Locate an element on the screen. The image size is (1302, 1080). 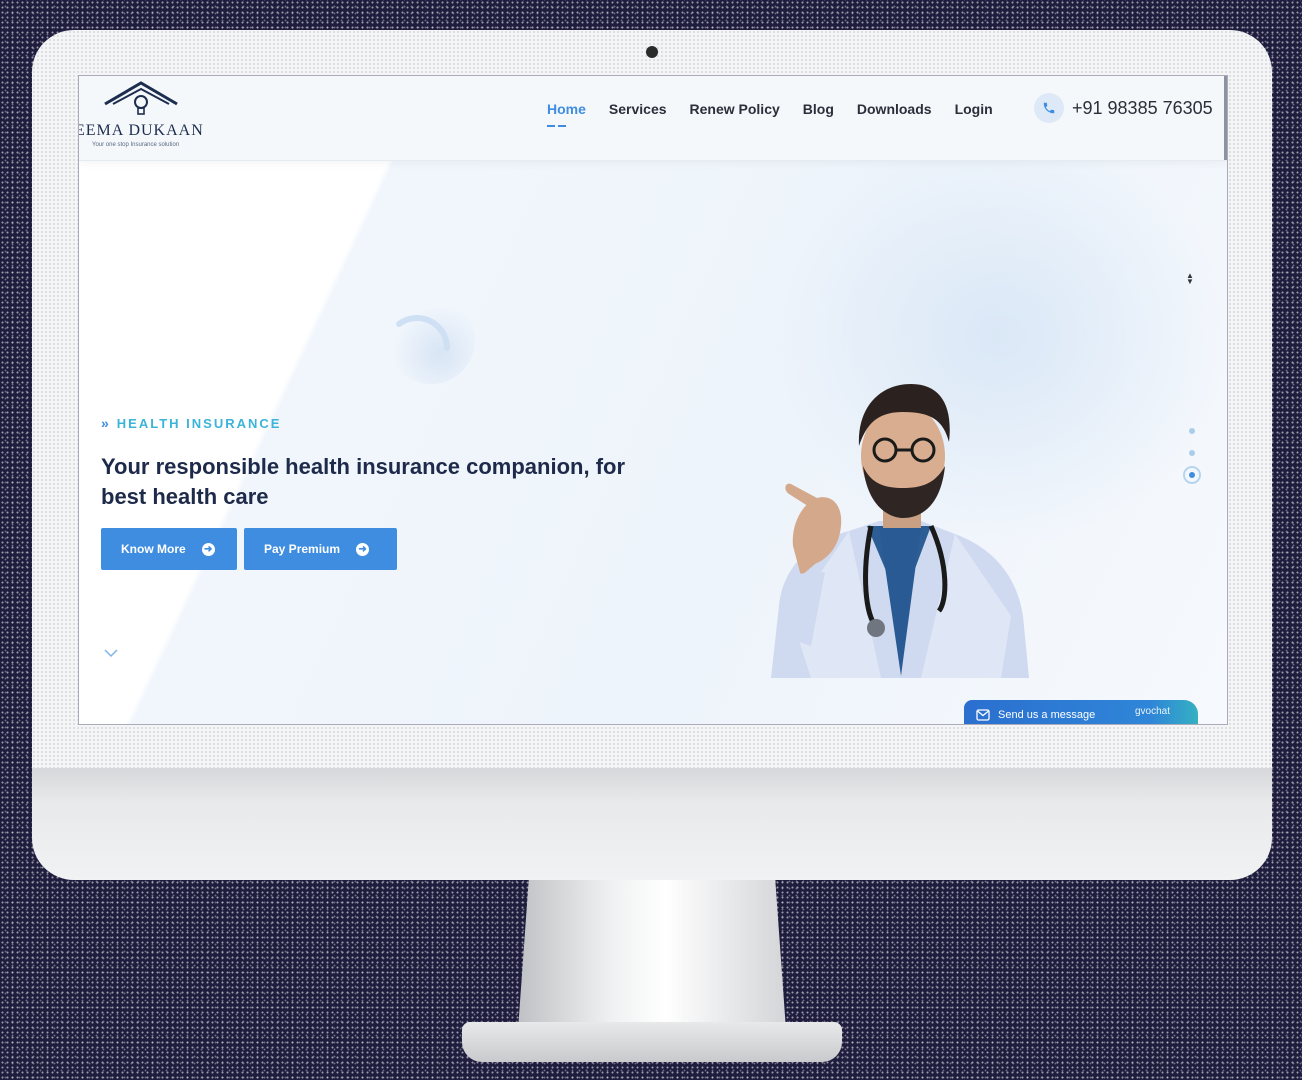
slide-dot-3-active is located at coordinates (1192, 475).